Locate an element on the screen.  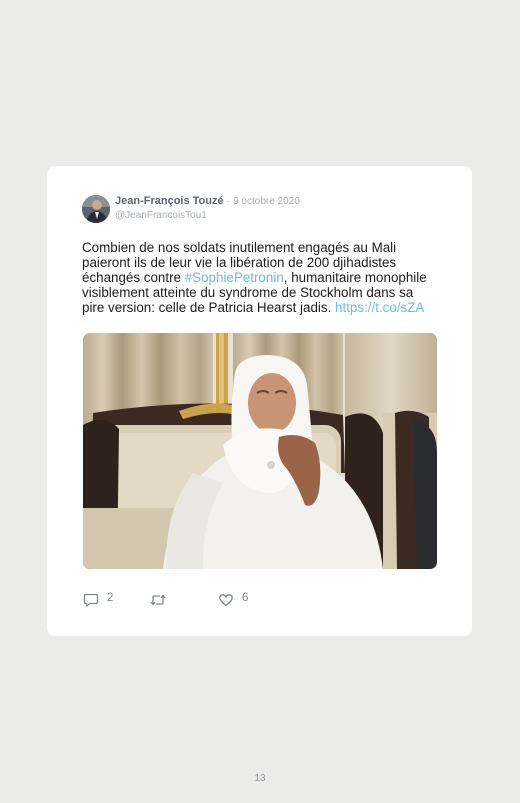
speech-bubble-icon is located at coordinates (91, 600).